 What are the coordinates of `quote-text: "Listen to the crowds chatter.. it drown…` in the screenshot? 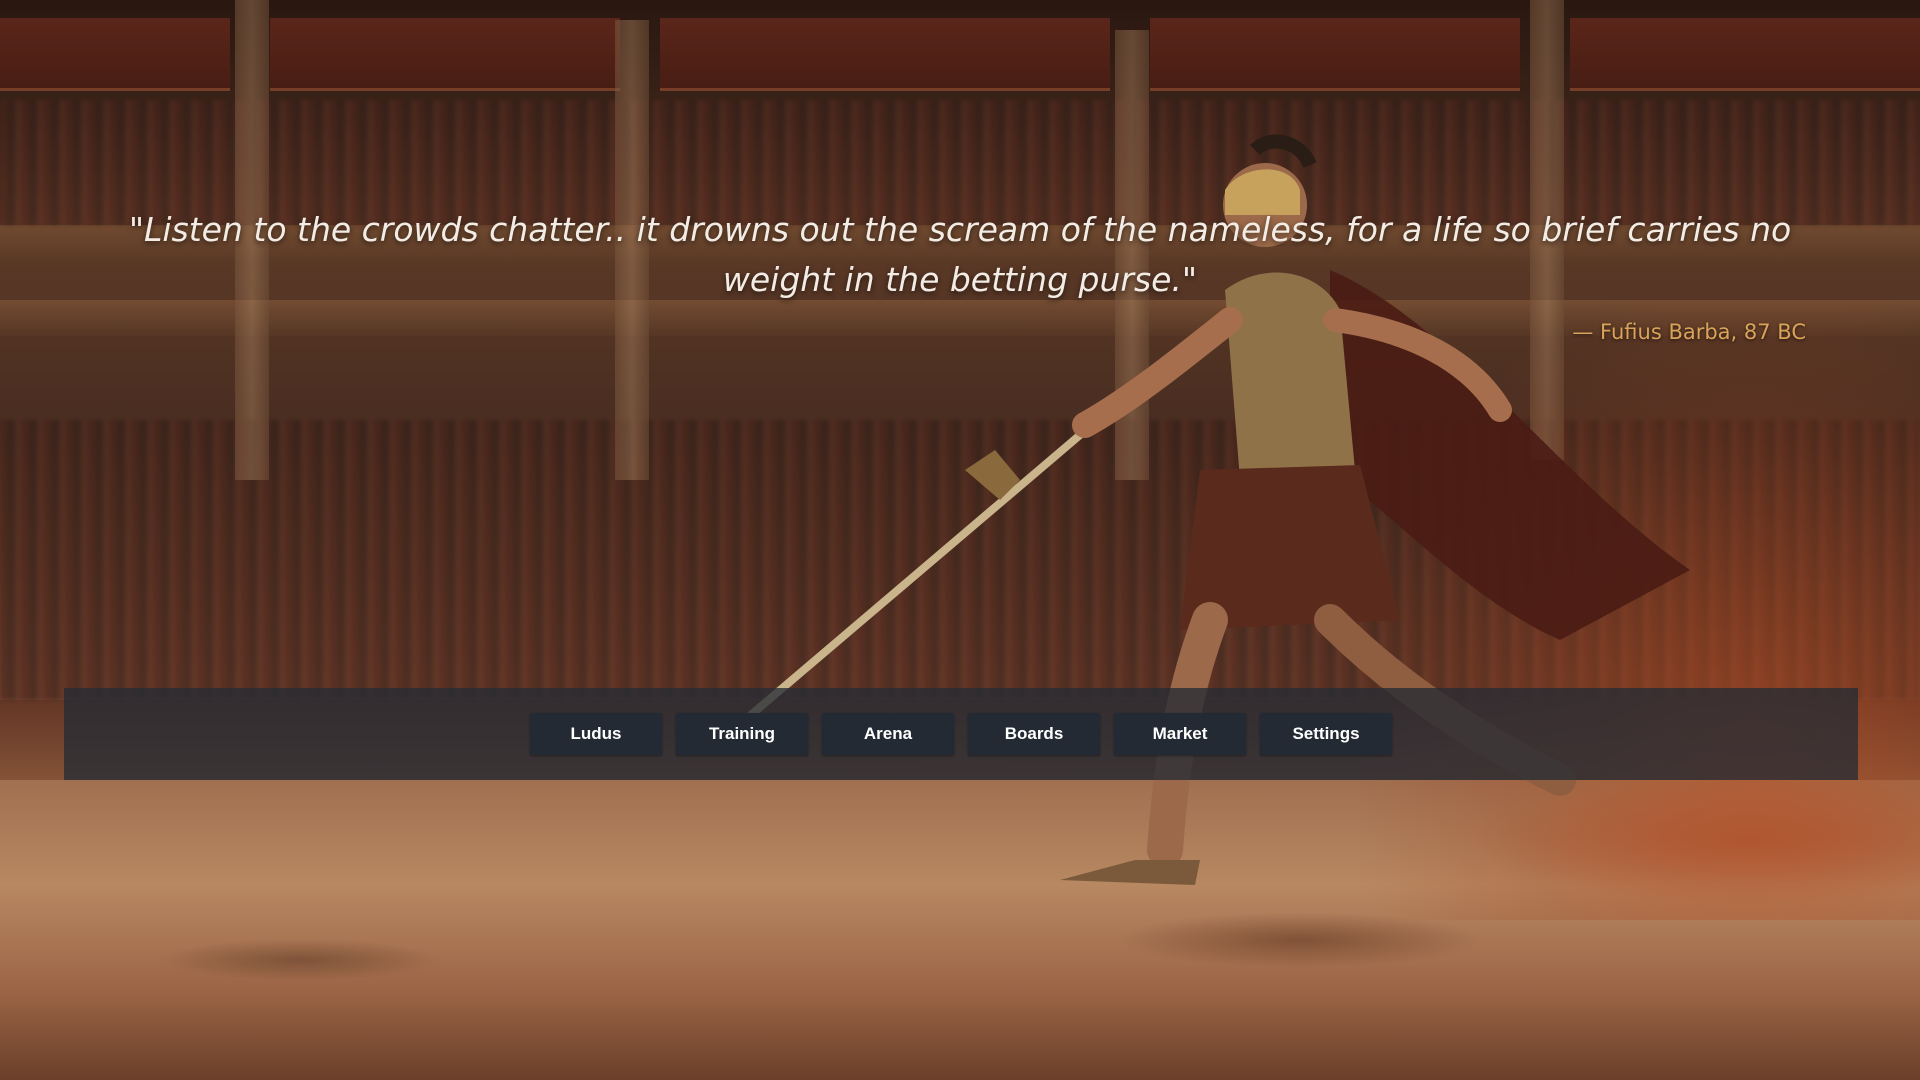 It's located at (960, 254).